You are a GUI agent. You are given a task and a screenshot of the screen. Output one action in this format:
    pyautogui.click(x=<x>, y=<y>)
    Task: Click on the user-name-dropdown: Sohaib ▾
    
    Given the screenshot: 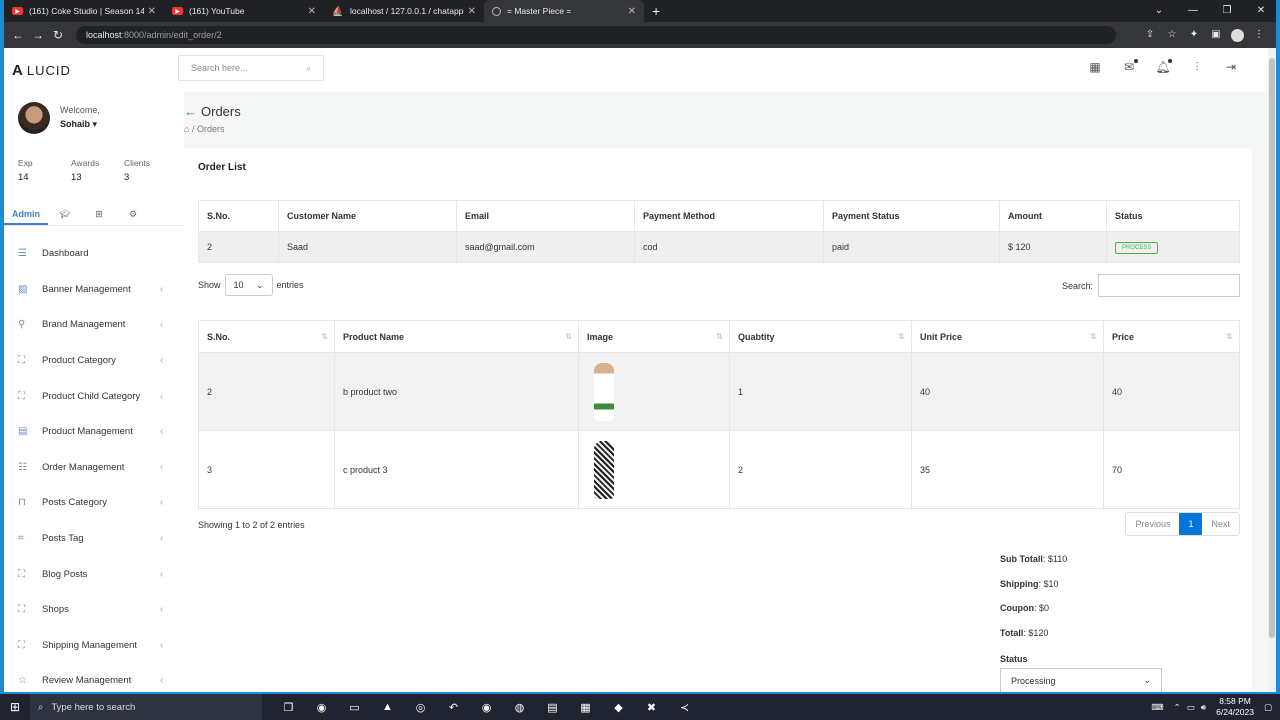 What is the action you would take?
    pyautogui.click(x=80, y=124)
    